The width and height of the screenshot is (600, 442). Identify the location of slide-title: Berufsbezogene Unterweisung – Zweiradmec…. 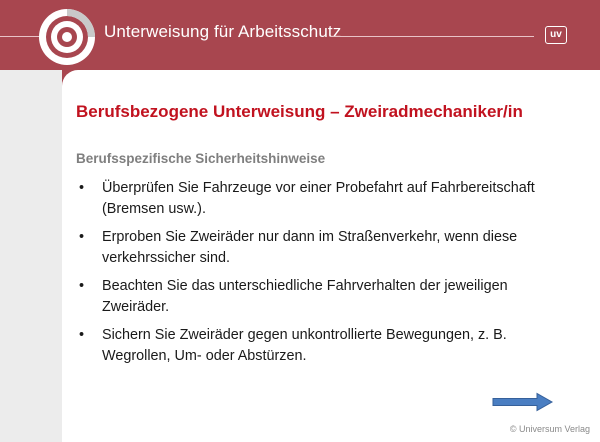
(299, 111).